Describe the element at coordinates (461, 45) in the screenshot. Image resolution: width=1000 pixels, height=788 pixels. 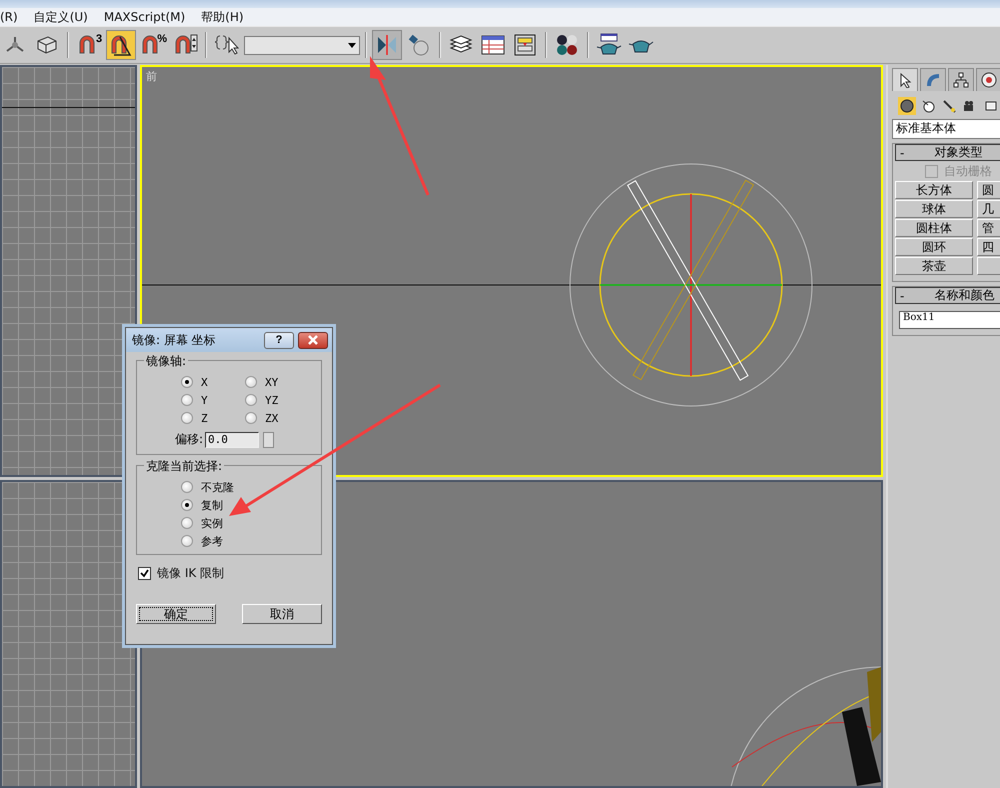
I see `layers-icon` at that location.